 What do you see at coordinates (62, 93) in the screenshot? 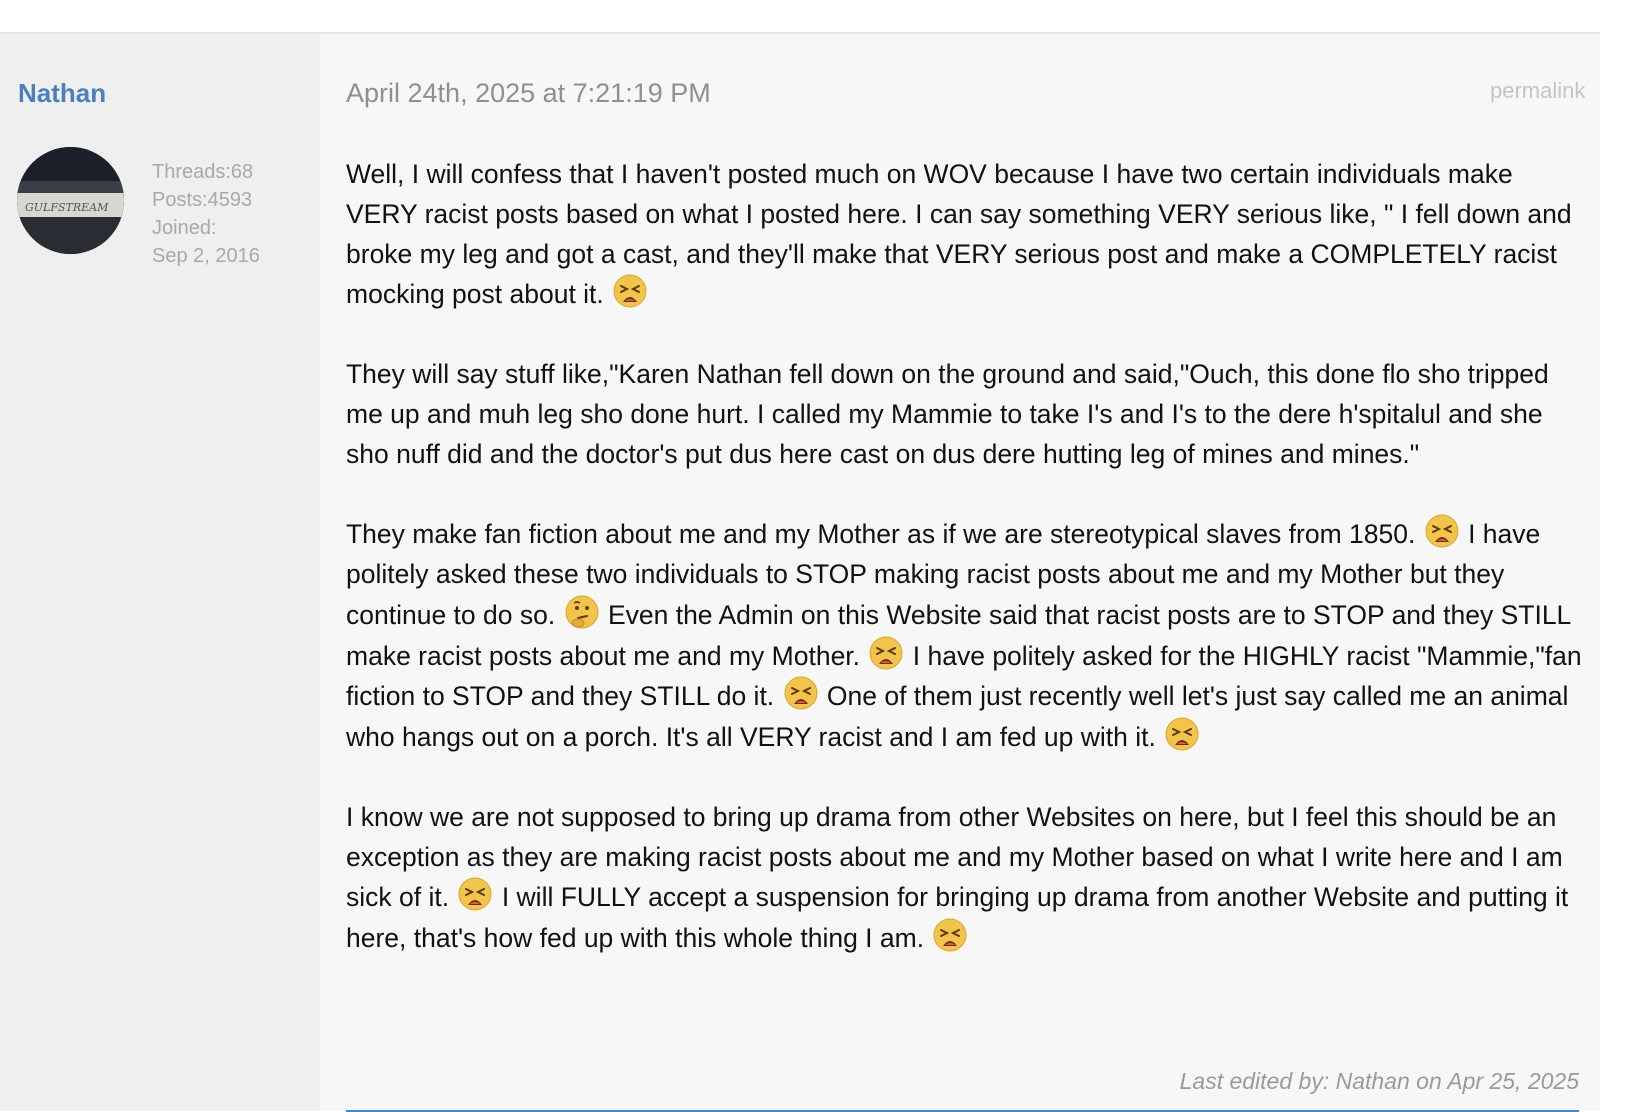
I see `author-username-link: Nathan` at bounding box center [62, 93].